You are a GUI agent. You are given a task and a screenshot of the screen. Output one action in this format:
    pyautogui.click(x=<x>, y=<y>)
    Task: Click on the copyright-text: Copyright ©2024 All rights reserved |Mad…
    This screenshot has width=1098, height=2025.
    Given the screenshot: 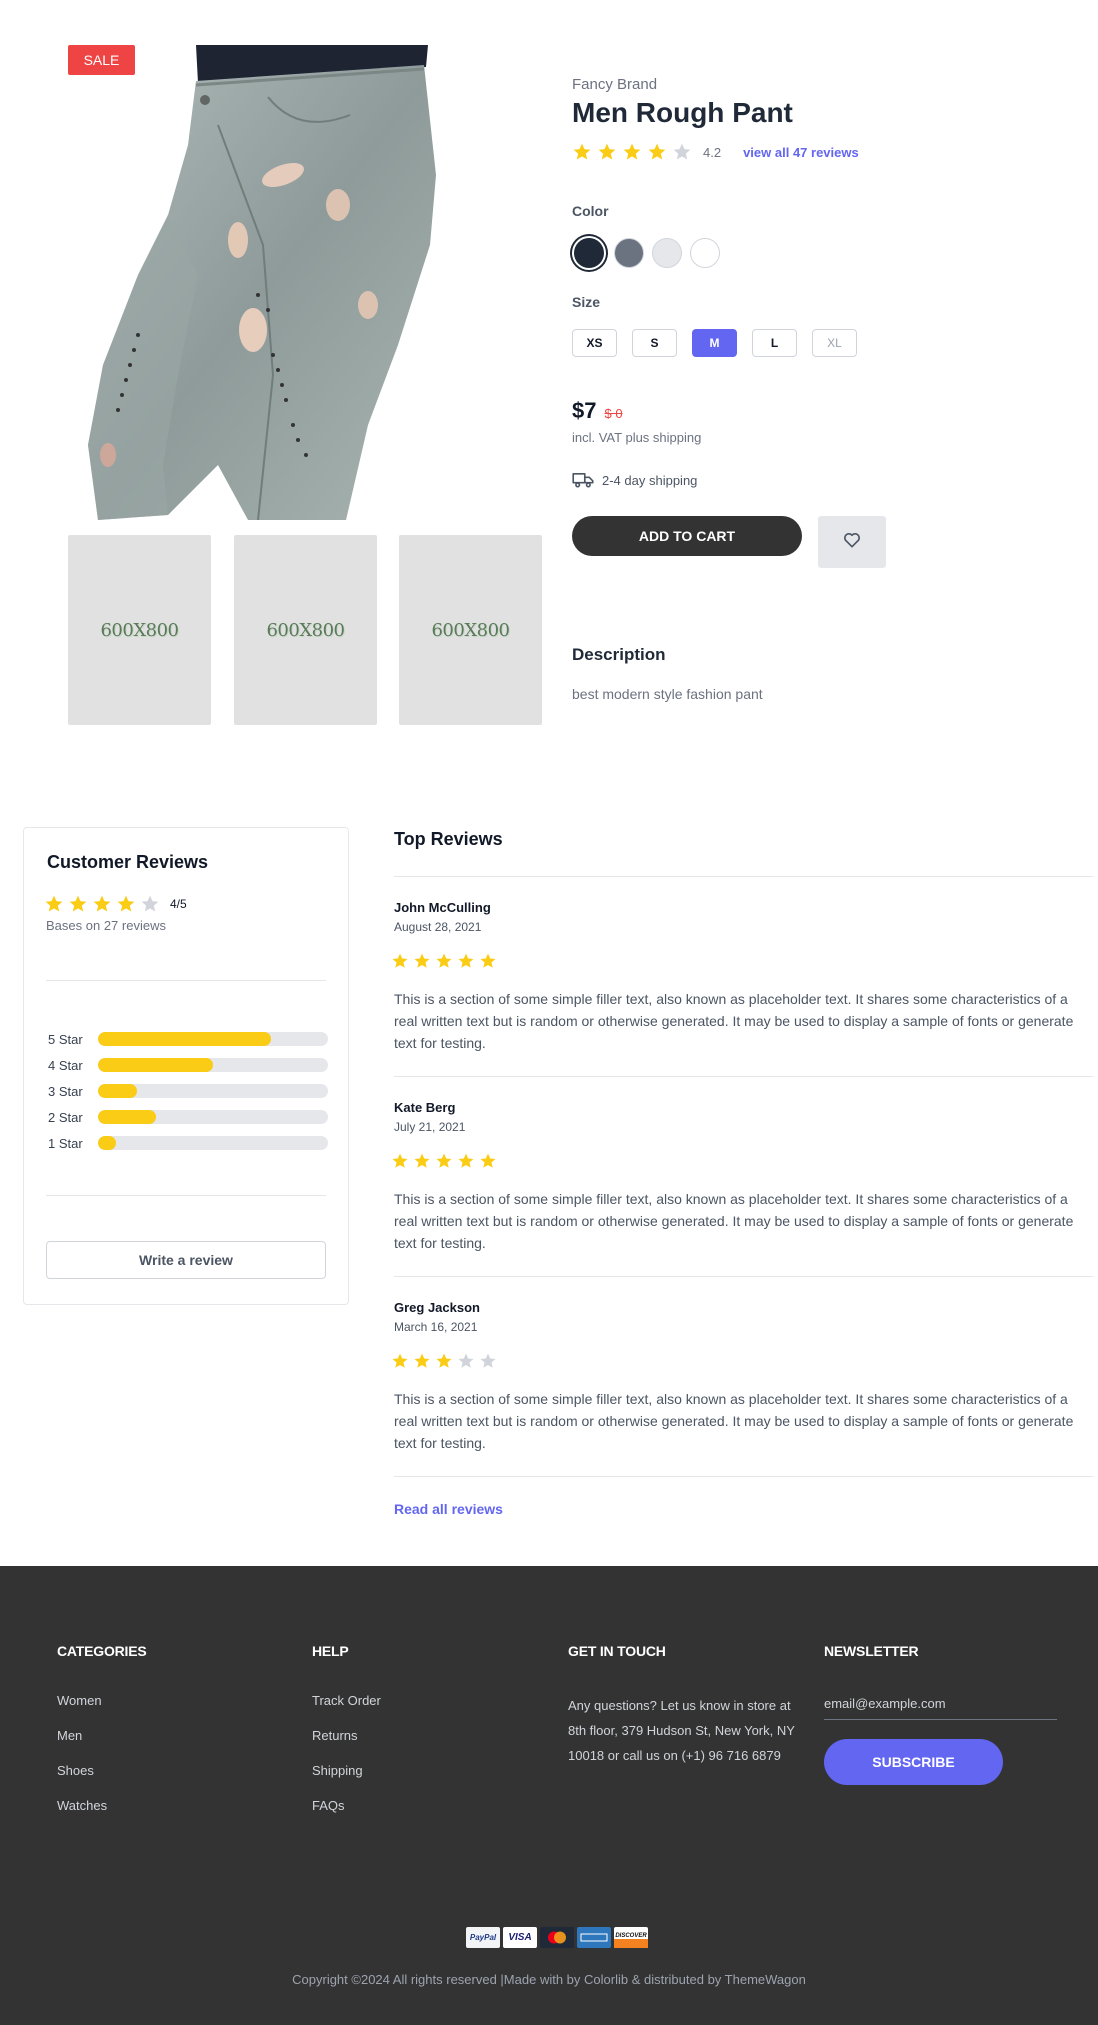 What is the action you would take?
    pyautogui.click(x=549, y=1979)
    